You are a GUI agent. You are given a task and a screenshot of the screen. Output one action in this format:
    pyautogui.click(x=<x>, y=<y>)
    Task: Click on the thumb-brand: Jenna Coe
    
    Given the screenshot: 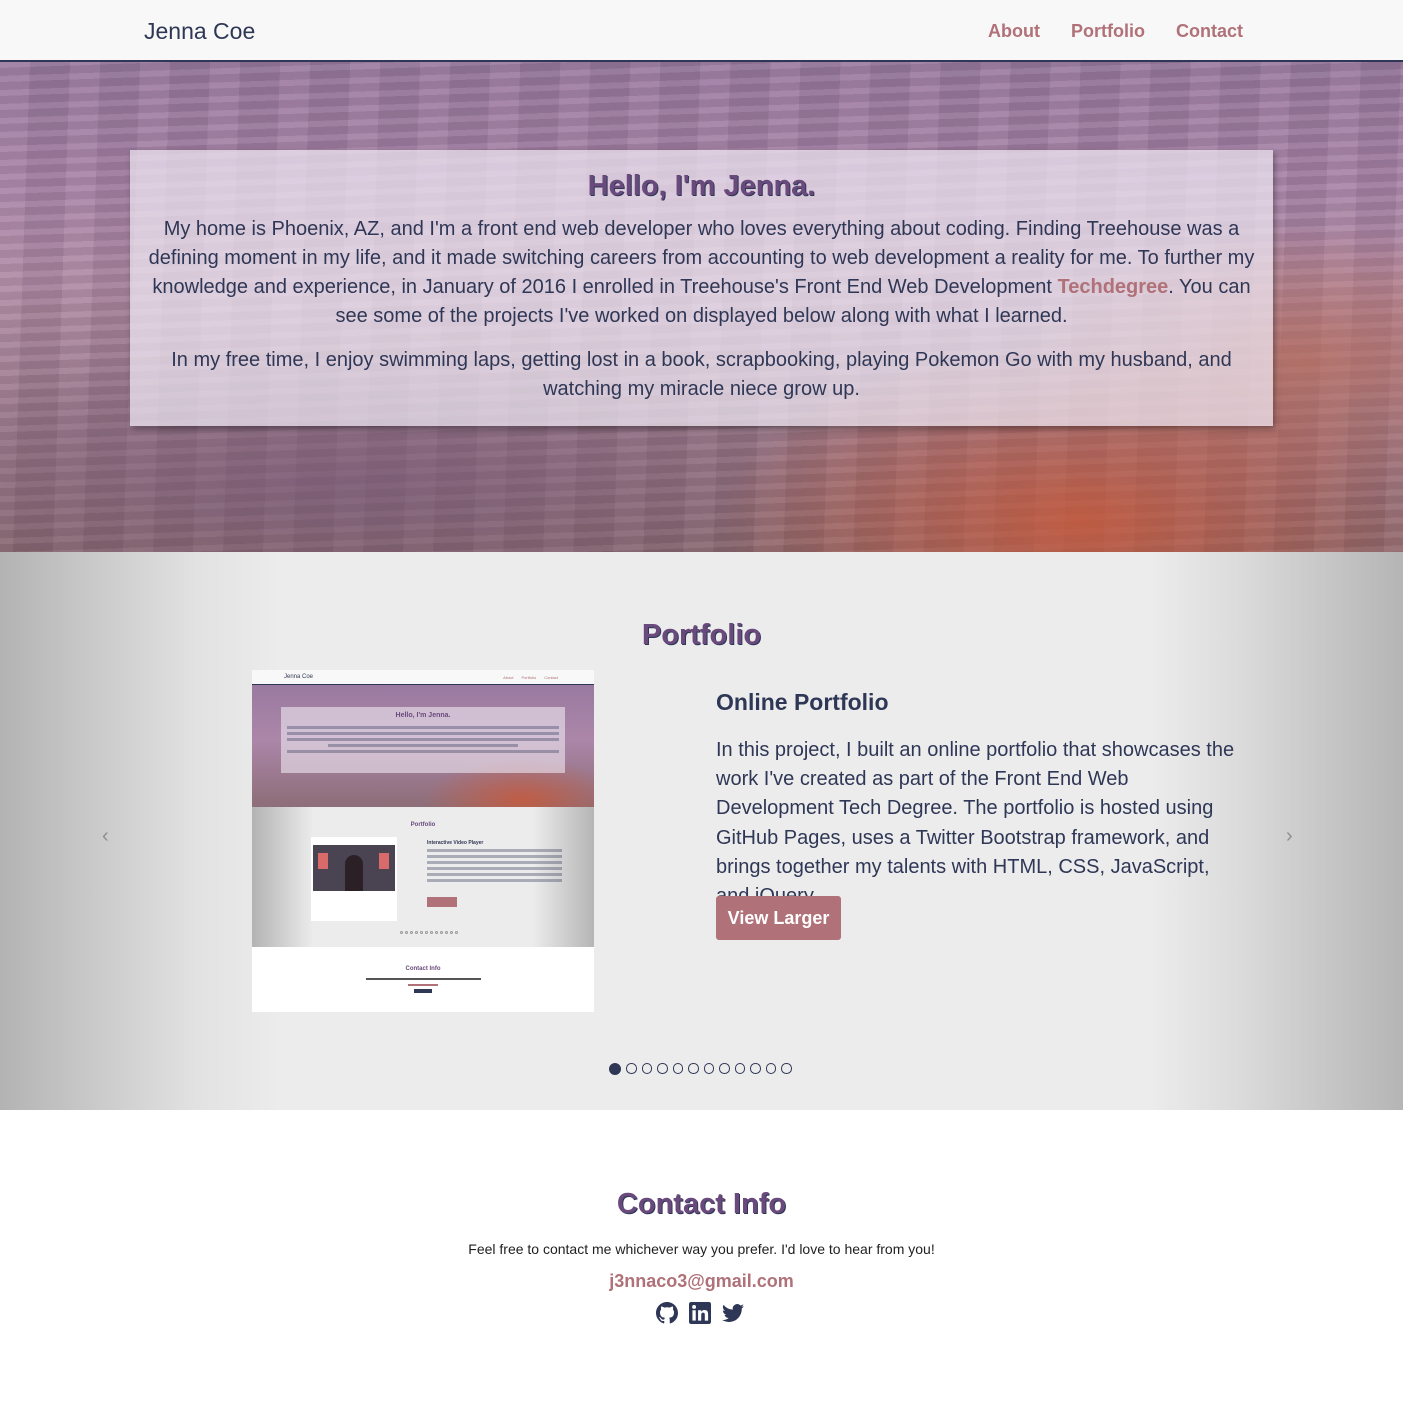 What is the action you would take?
    pyautogui.click(x=299, y=677)
    